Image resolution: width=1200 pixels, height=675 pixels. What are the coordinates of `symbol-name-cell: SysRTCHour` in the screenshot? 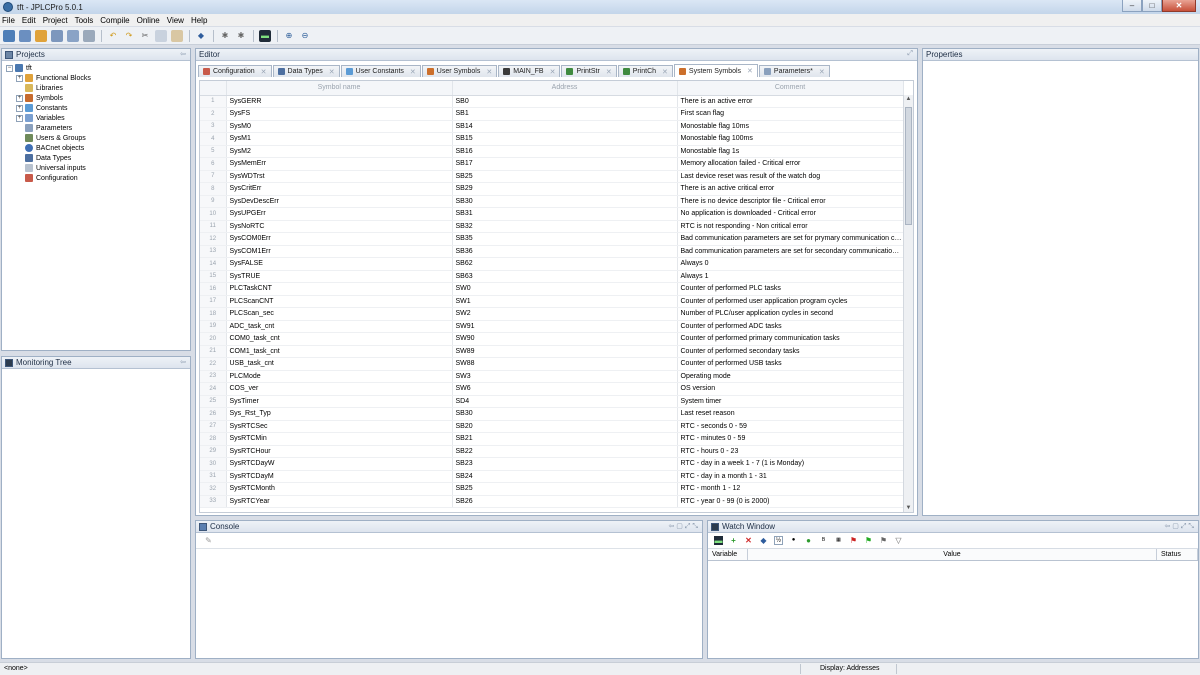 It's located at (339, 451).